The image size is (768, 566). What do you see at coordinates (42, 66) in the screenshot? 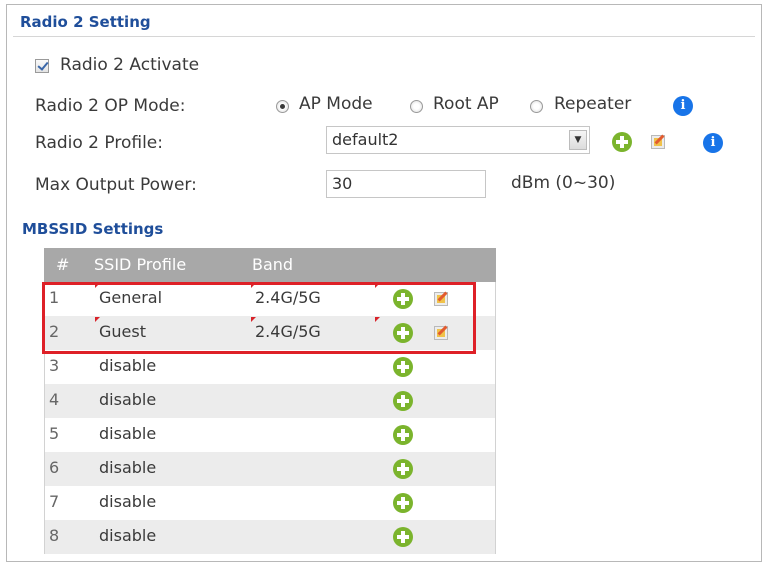
I see `radio-activate-checkbox` at bounding box center [42, 66].